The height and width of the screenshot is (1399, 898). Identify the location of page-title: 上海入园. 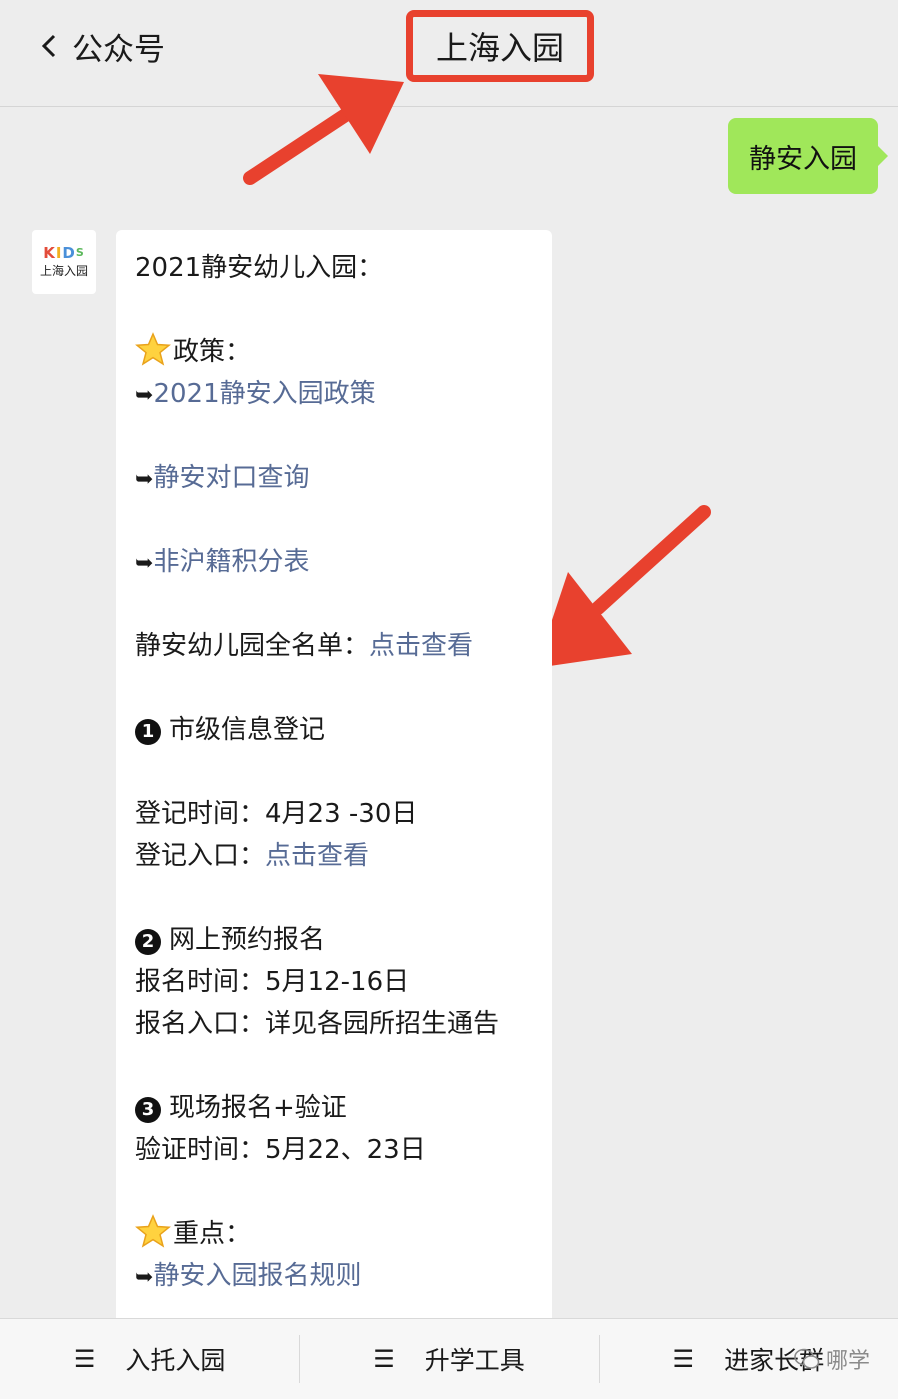
(499, 48).